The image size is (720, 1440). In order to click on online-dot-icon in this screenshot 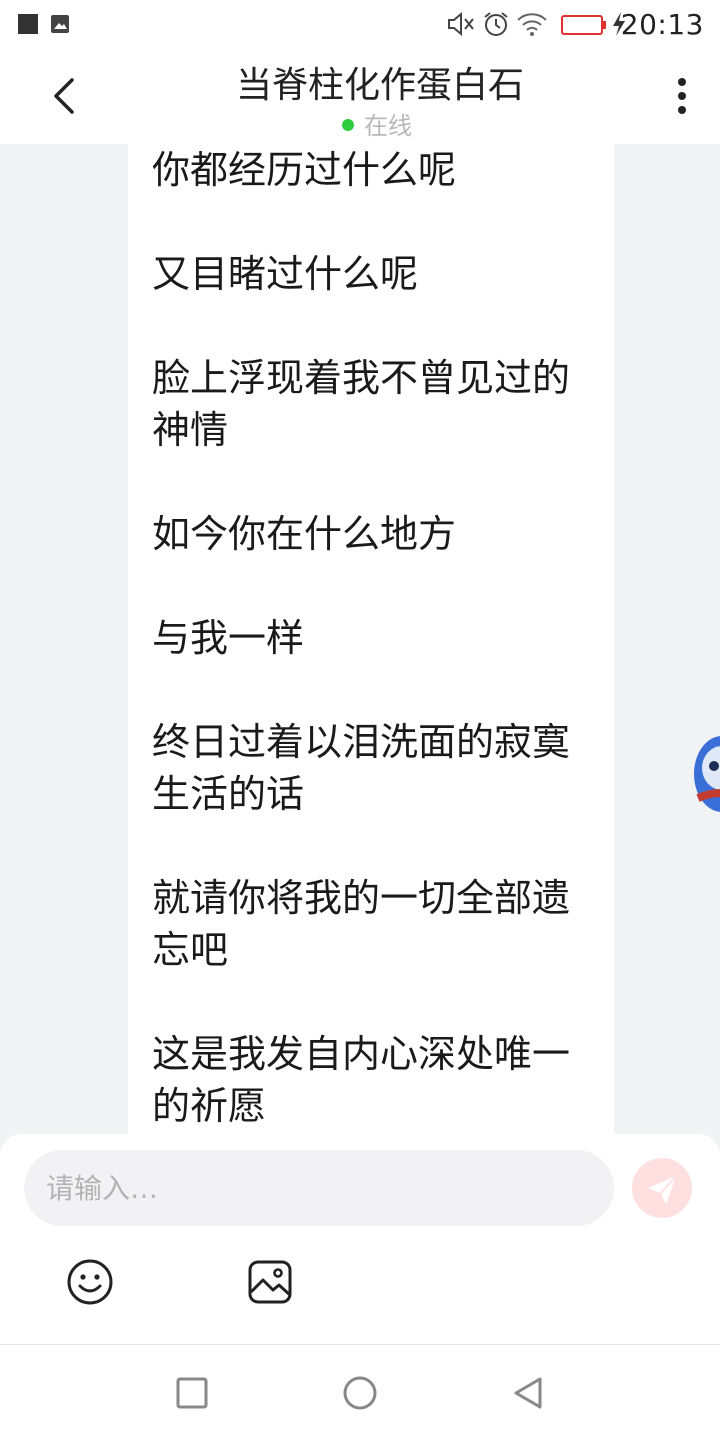, I will do `click(348, 125)`.